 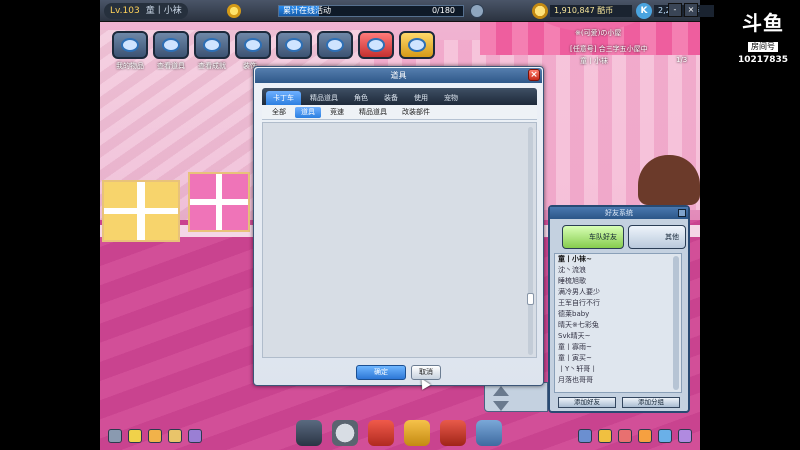 I want to click on mail-icon, so click(x=135, y=436).